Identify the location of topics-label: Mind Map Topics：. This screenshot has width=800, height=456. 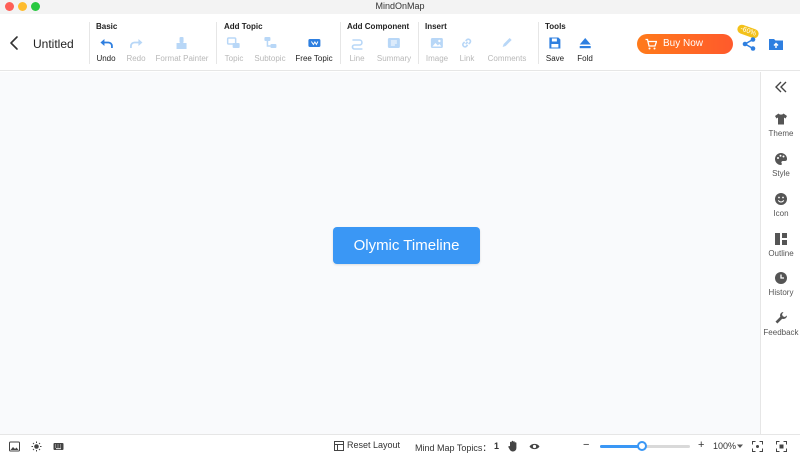
(453, 448).